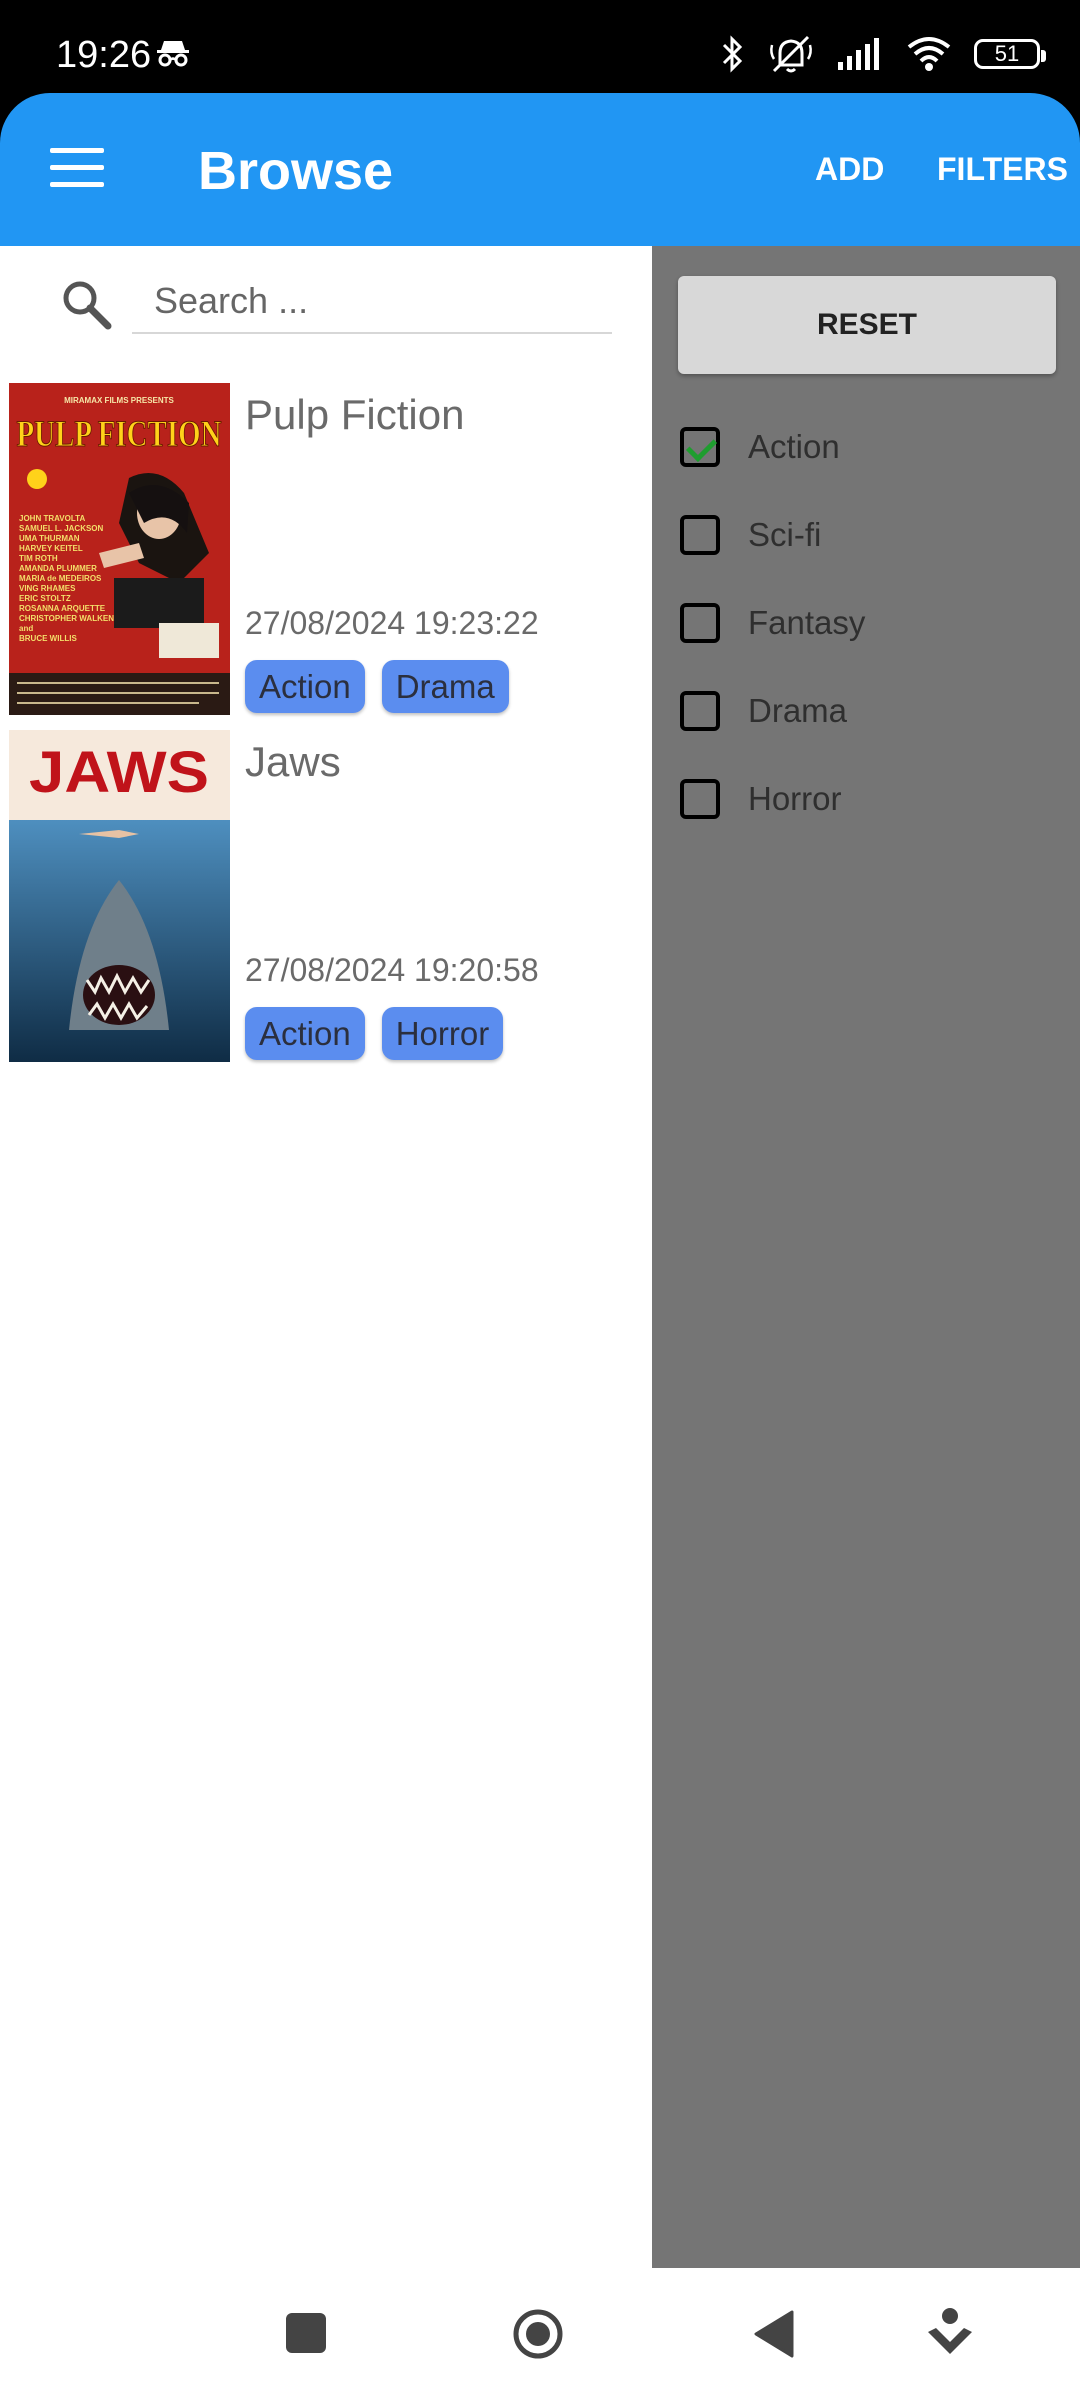  I want to click on assistant-icon, so click(950, 2334).